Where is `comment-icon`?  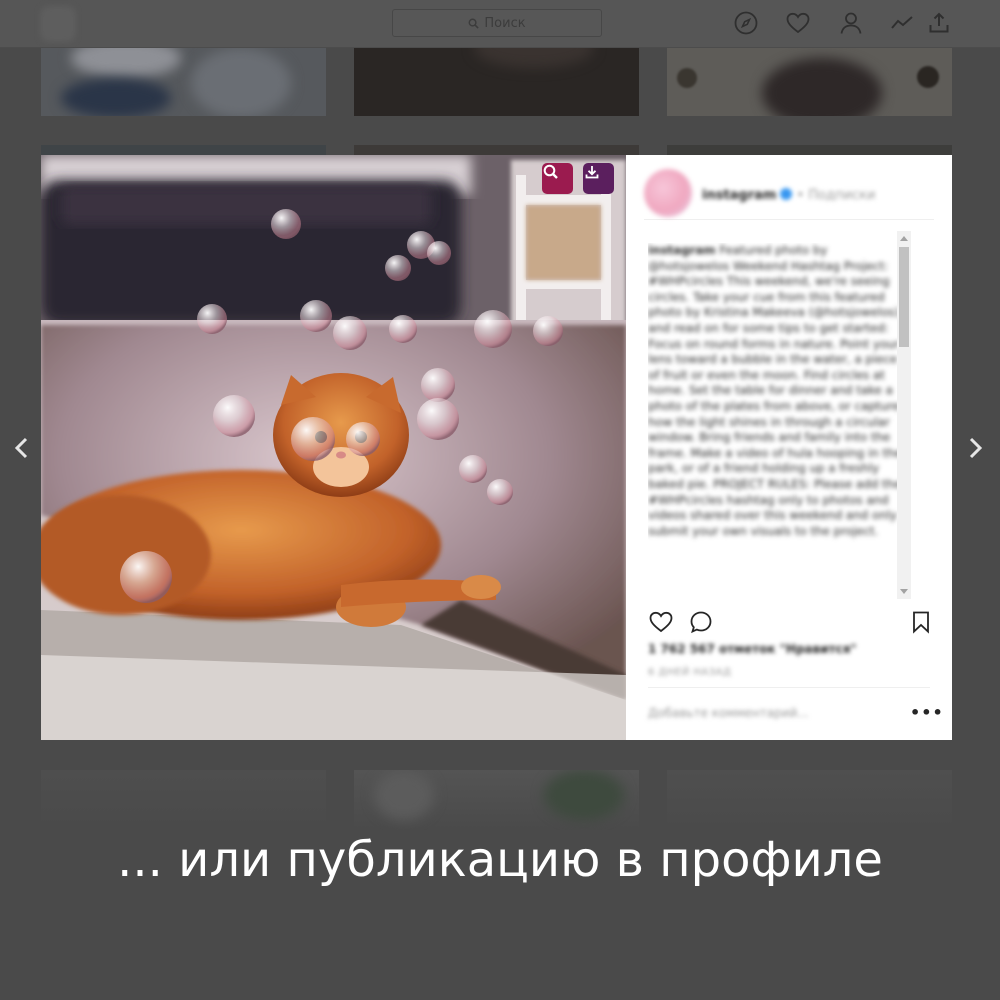
comment-icon is located at coordinates (701, 622).